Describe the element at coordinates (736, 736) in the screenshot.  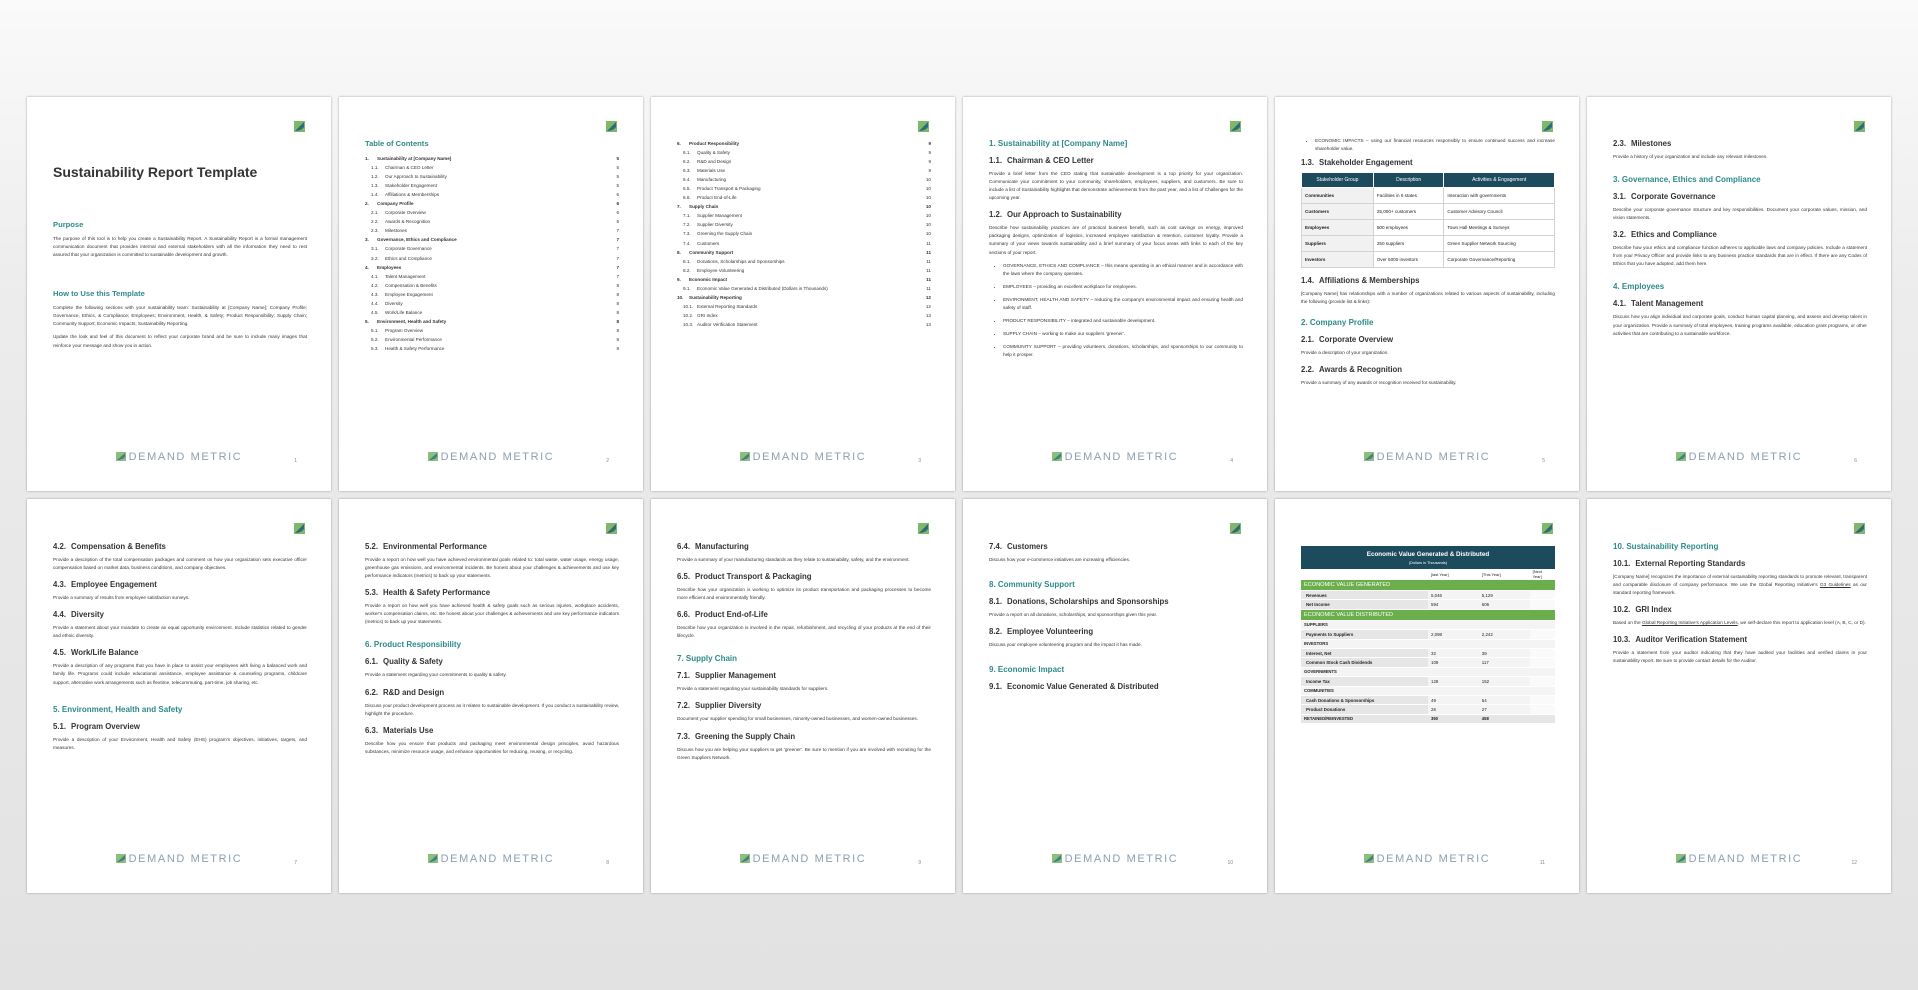
I see `subsection-heading: 7.3. Greening the Supply Chain` at that location.